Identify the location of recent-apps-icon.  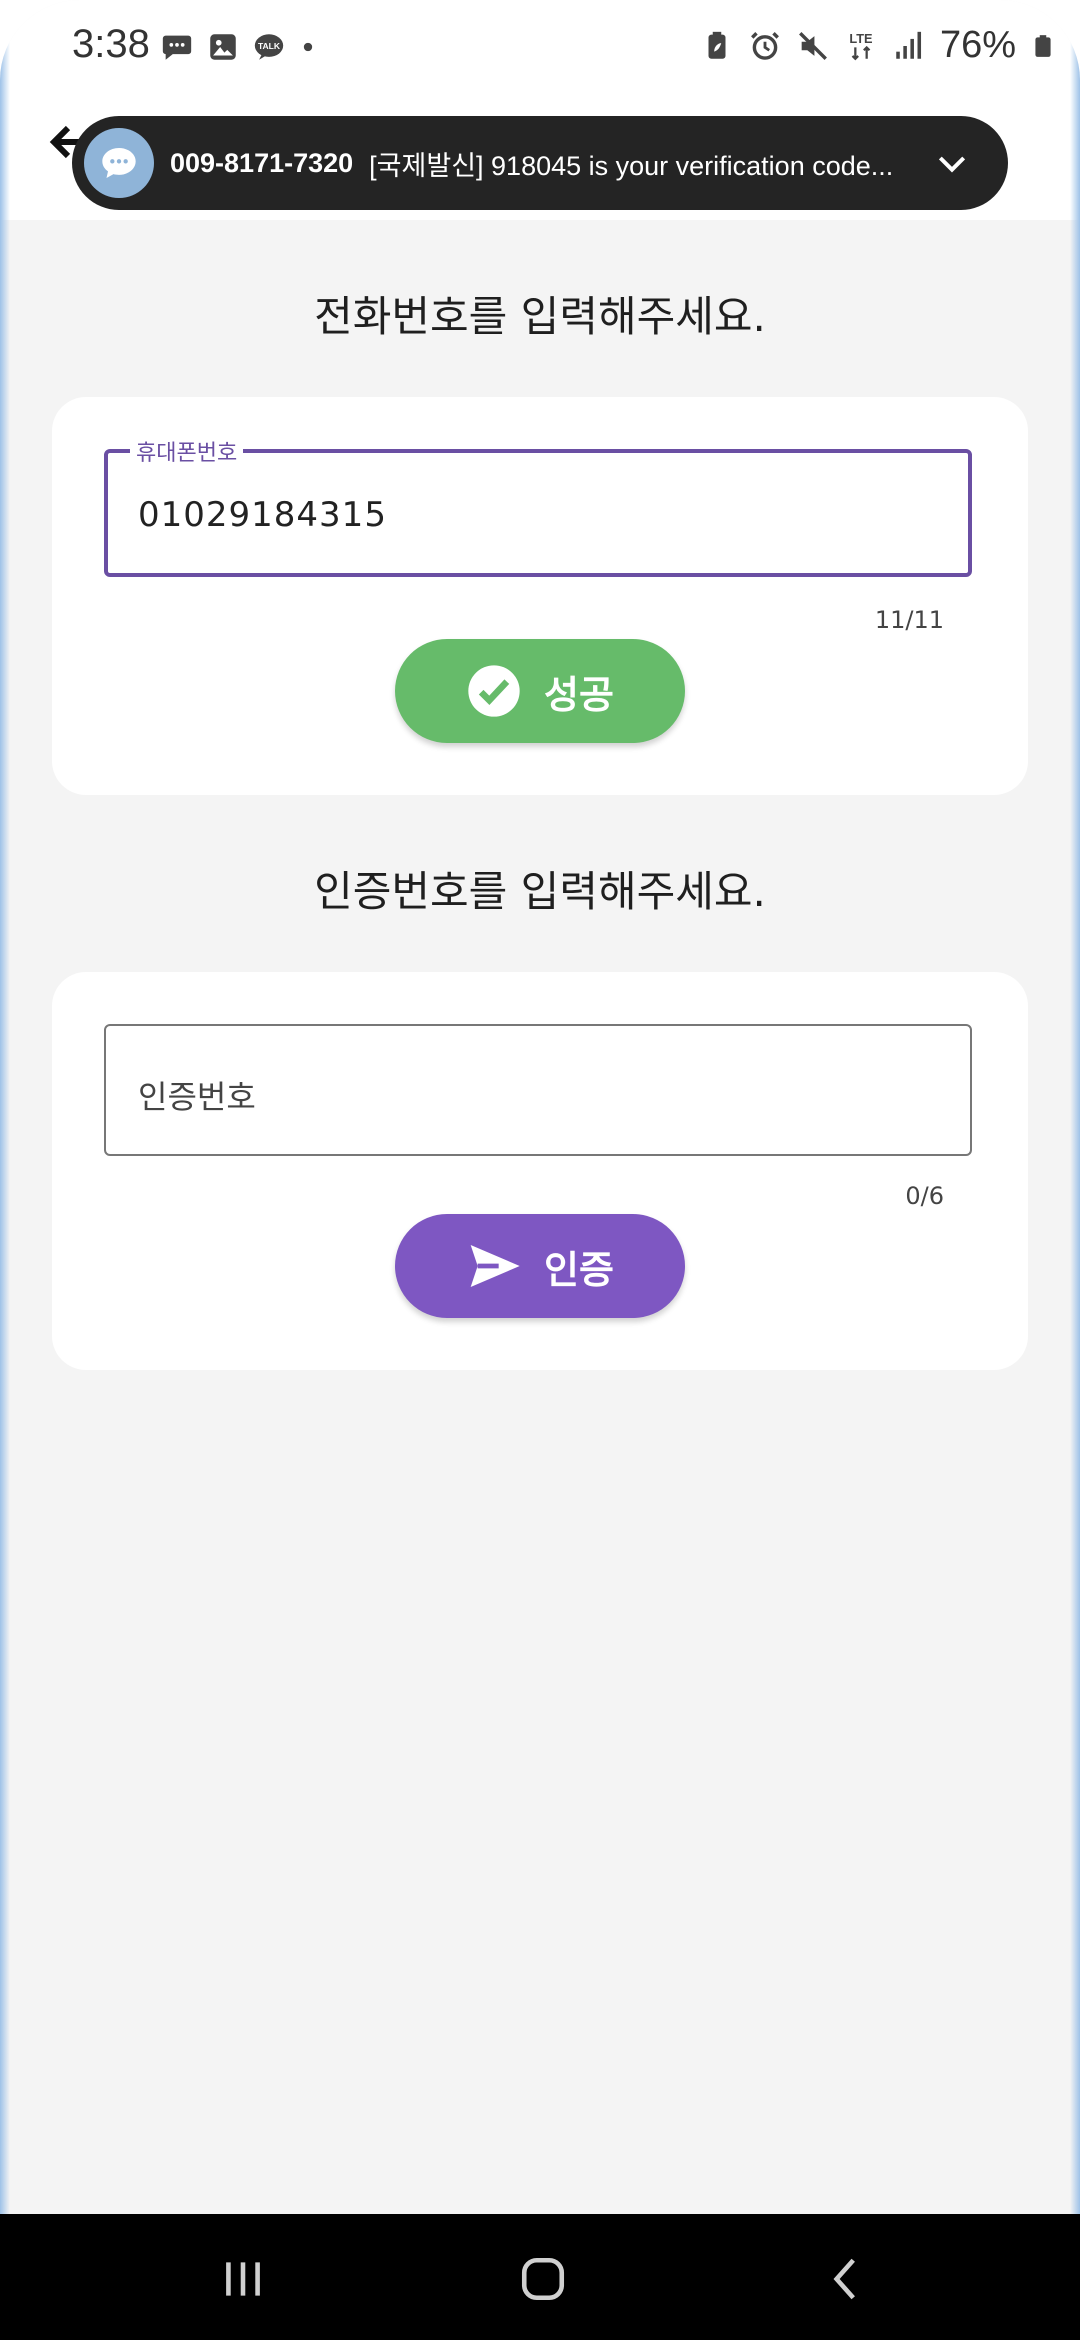
(243, 2279).